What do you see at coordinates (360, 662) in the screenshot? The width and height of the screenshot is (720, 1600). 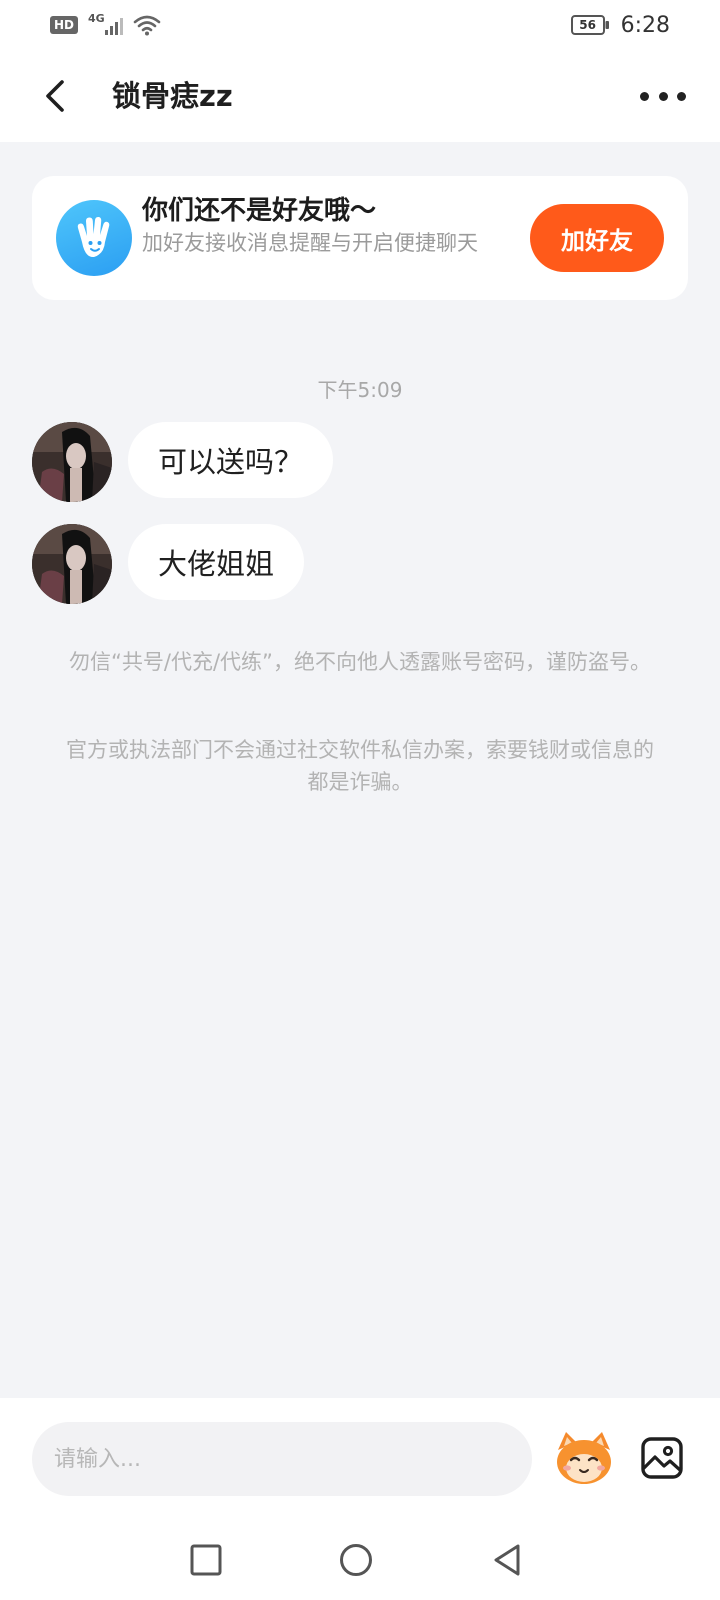 I see `safety-notice: 勿信“共号/代充/代练”，绝不向他人透露账号密码，谨防盗号。` at bounding box center [360, 662].